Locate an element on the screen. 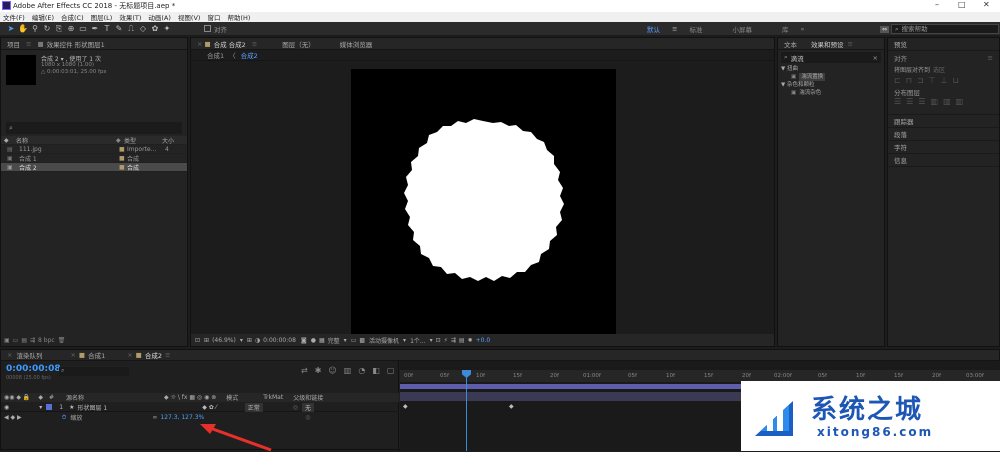  preview-panel-header: 预览 is located at coordinates (943, 44).